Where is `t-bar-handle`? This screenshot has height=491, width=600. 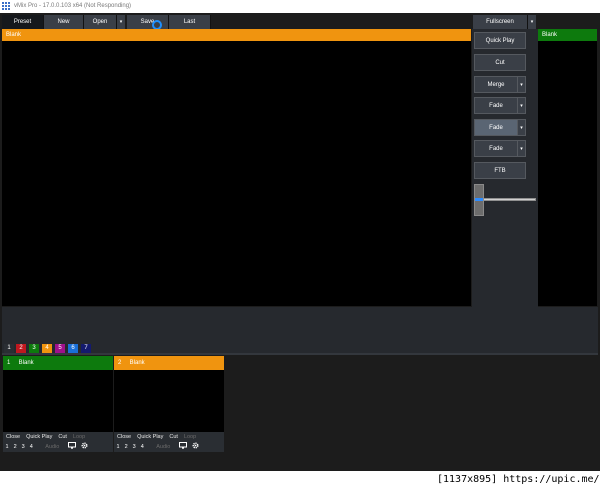
t-bar-handle is located at coordinates (479, 200).